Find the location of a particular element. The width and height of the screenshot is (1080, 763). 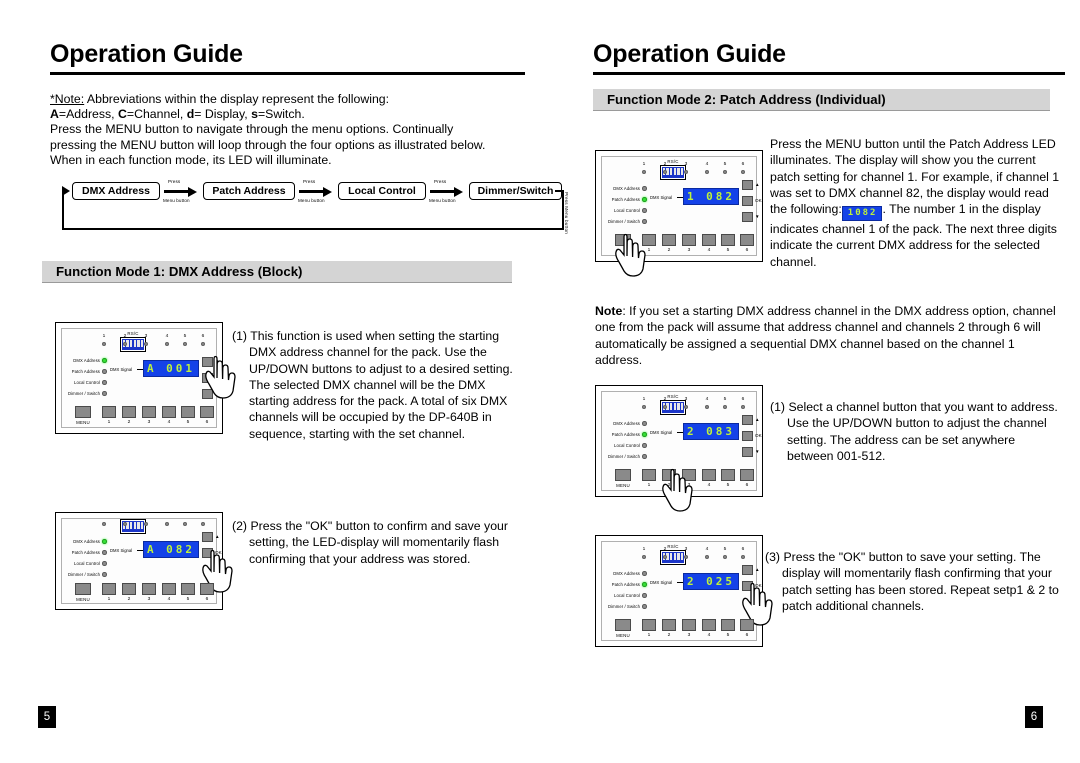

flow-arrow-3-bottom-label: Menu button is located at coordinates (442, 200).